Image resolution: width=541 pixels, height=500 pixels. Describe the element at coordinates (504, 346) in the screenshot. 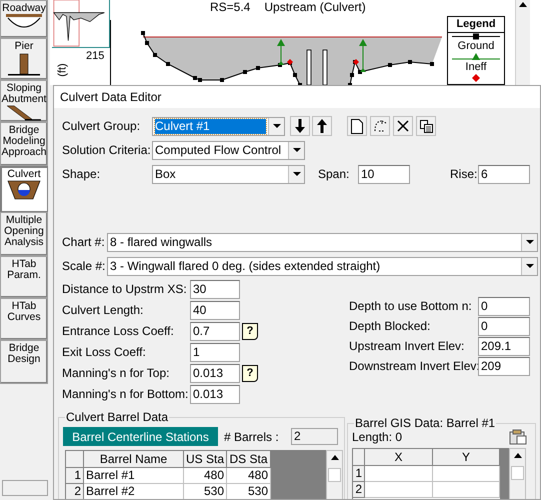

I see `input-field: 209.1` at that location.